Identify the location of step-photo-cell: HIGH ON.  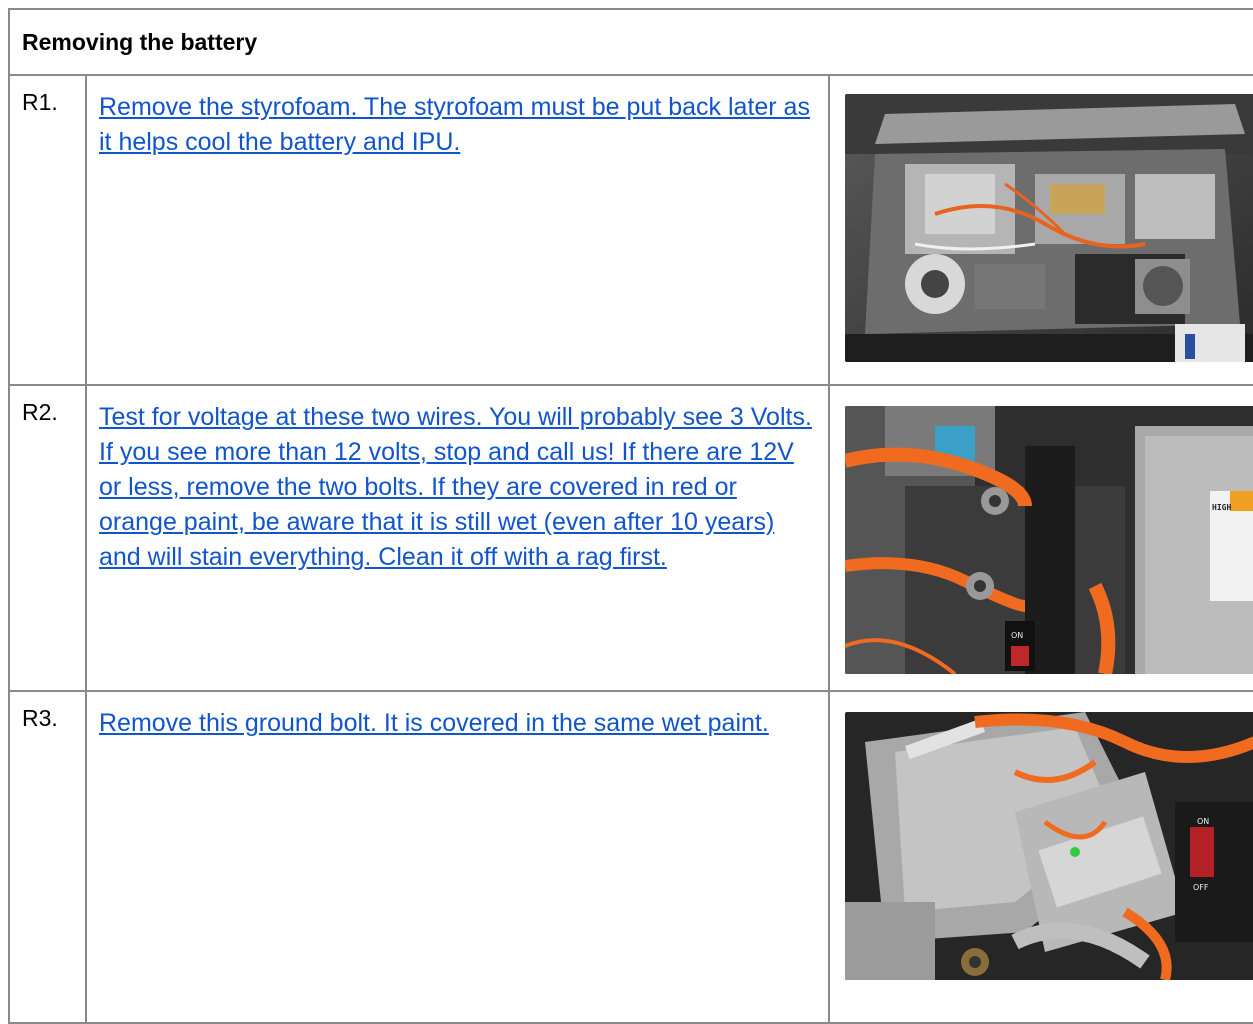
(1040, 538).